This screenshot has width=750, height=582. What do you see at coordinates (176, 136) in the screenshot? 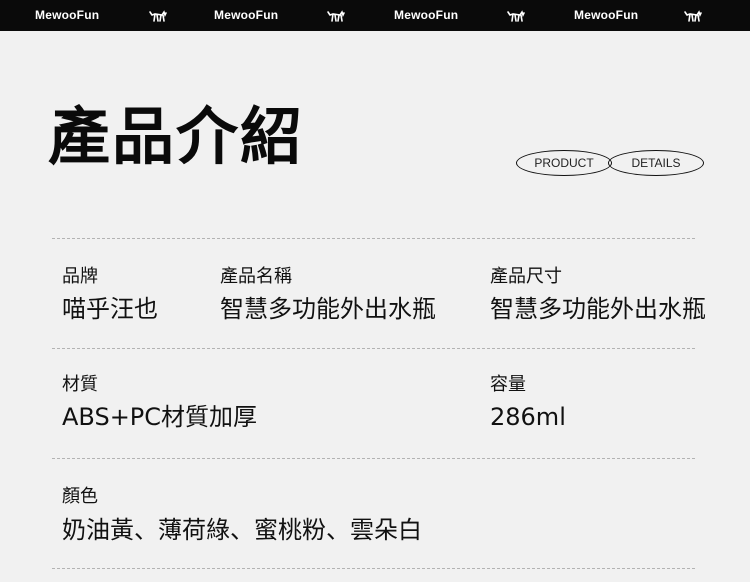
I see `page-title: 產品介紹` at bounding box center [176, 136].